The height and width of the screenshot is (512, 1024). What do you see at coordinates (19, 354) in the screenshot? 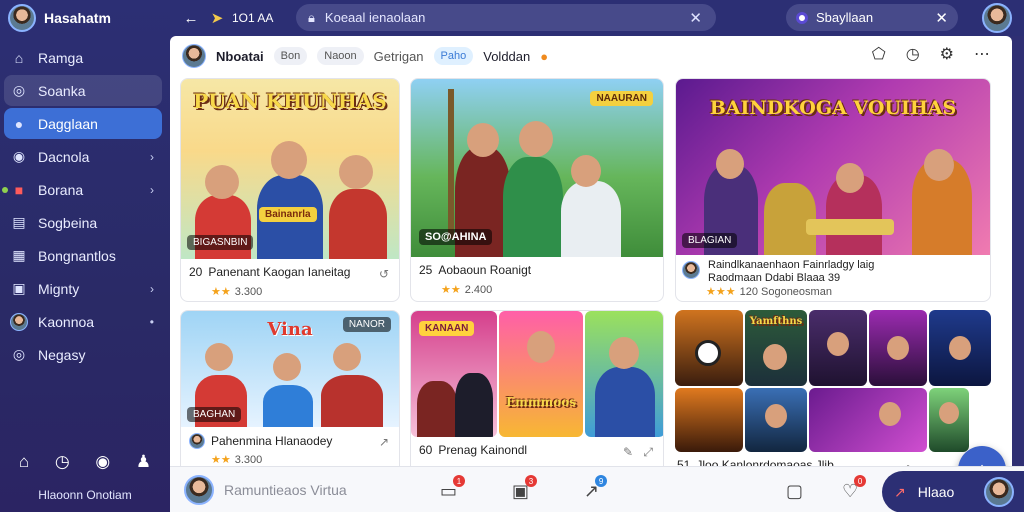
I see `settings-icon: ◎` at bounding box center [19, 354].